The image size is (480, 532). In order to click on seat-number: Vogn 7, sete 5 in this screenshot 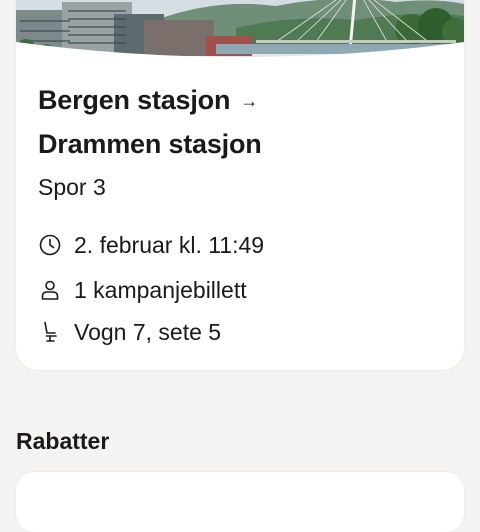, I will do `click(148, 331)`.